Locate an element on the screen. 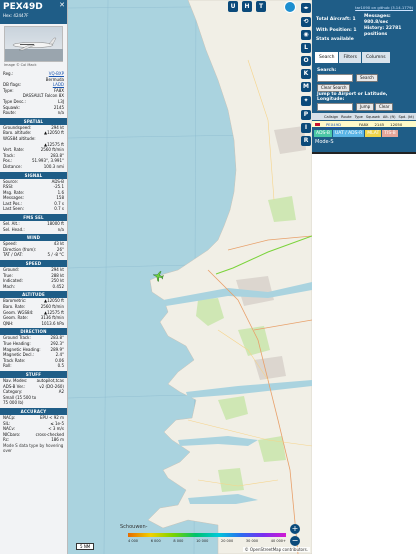 Image resolution: width=416 pixels, height=554 pixels. source-legend: ADS-B UAT / ADS-R MLAT TIS-B is located at coordinates (364, 133).